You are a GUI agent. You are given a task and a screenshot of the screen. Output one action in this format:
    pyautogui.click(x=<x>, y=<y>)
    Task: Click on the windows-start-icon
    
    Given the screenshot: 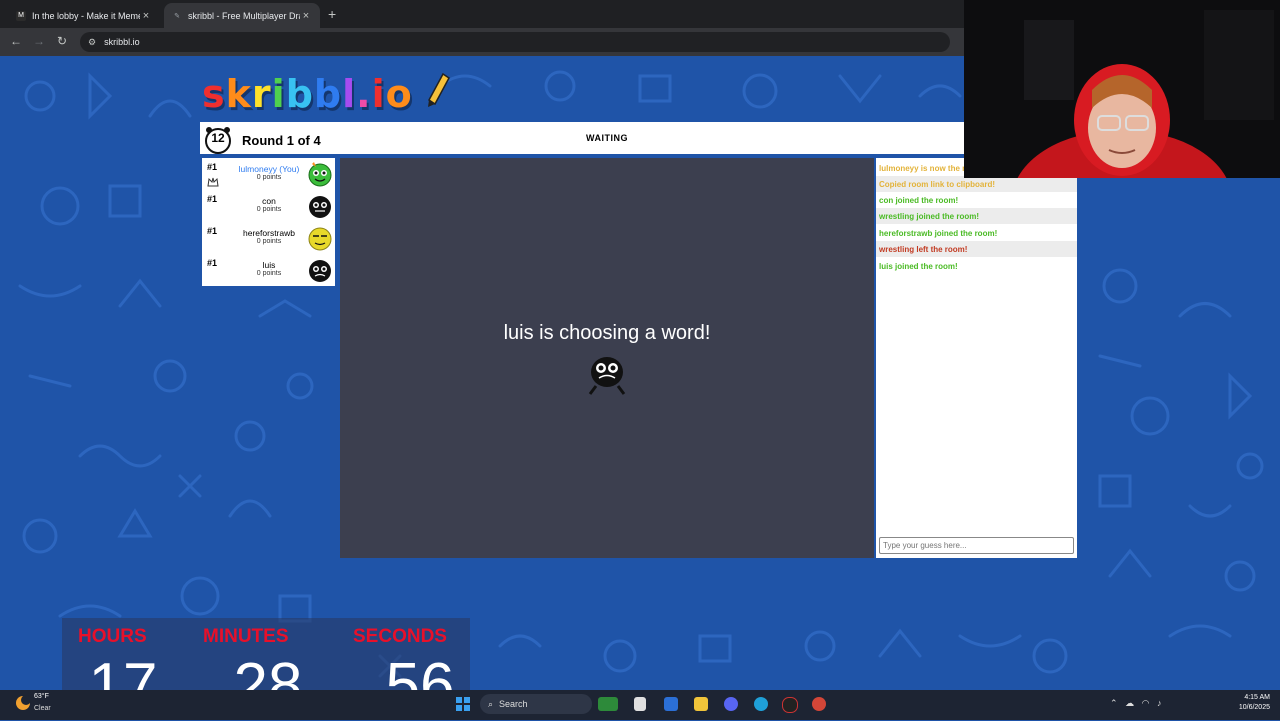 What is the action you would take?
    pyautogui.click(x=463, y=704)
    